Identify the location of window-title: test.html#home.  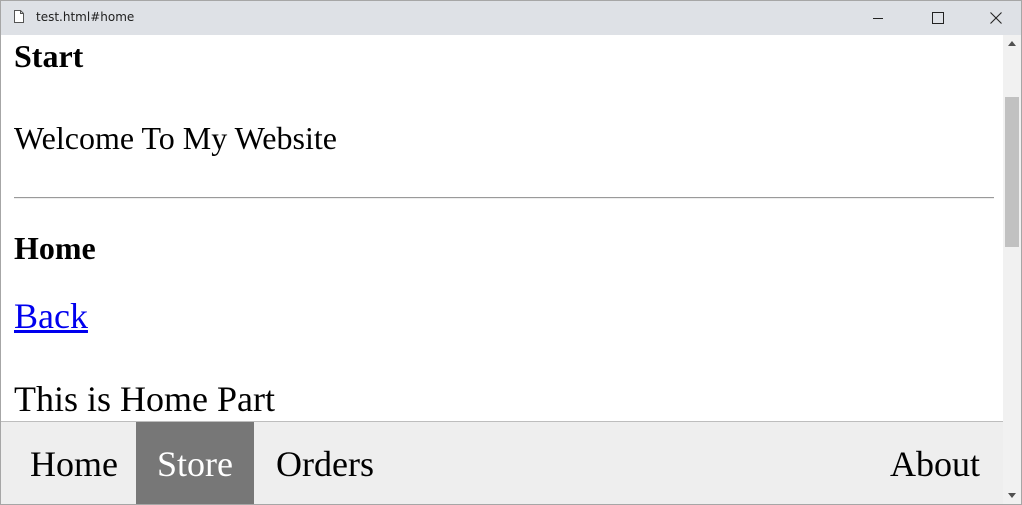
(85, 17).